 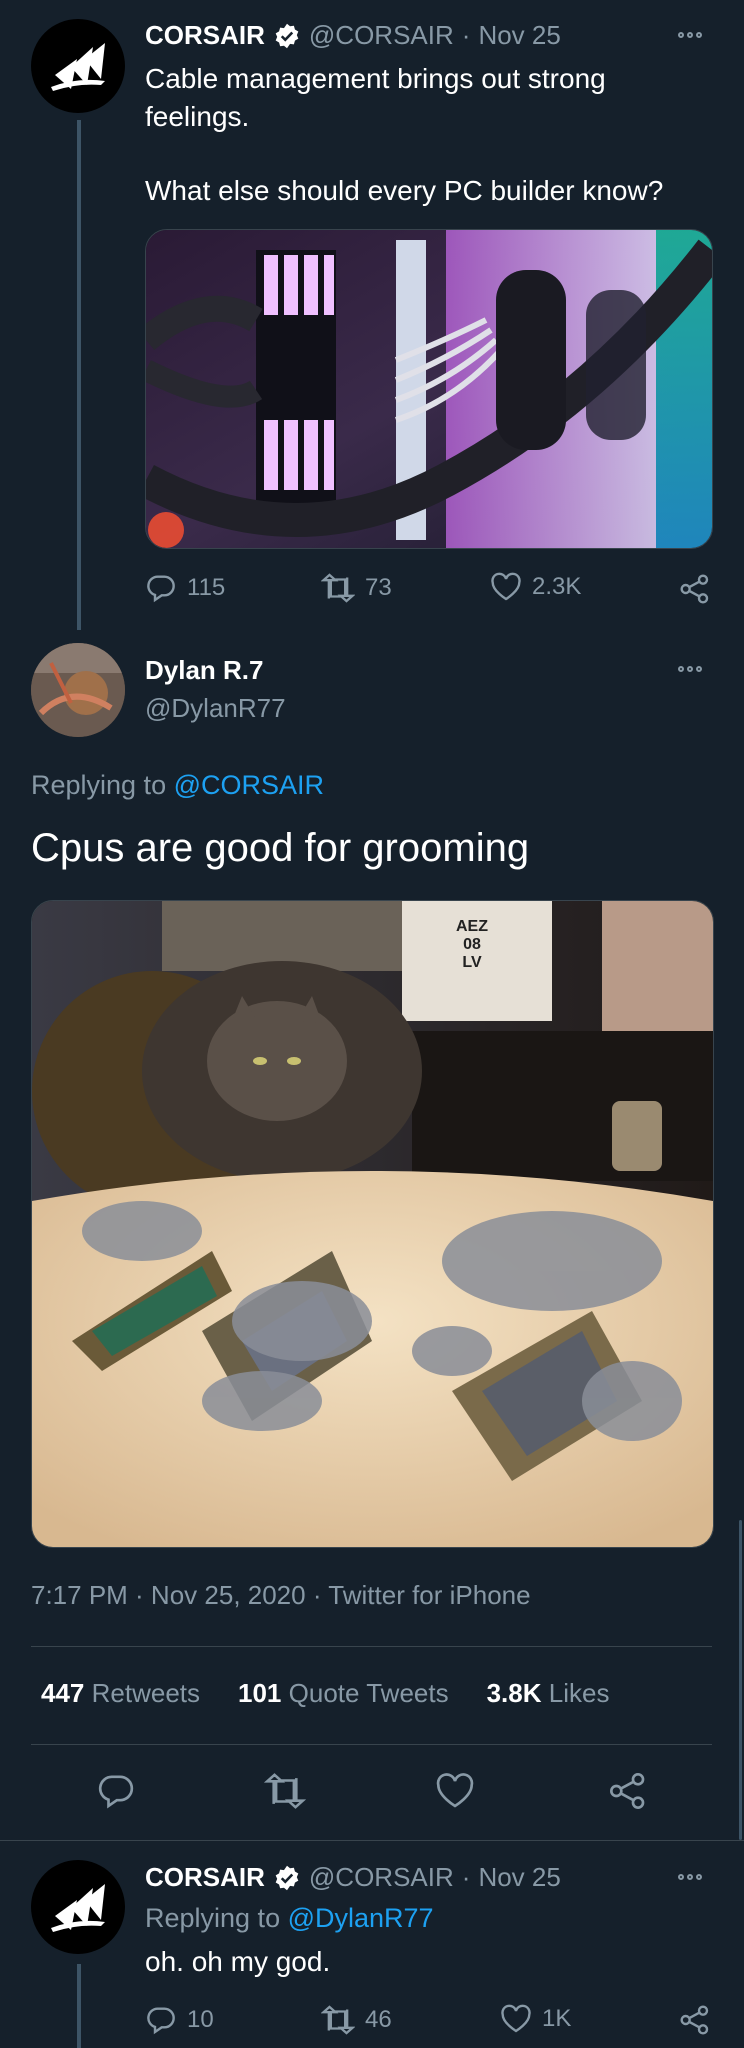 I want to click on tweet3-date: Nov 25, so click(x=519, y=1877).